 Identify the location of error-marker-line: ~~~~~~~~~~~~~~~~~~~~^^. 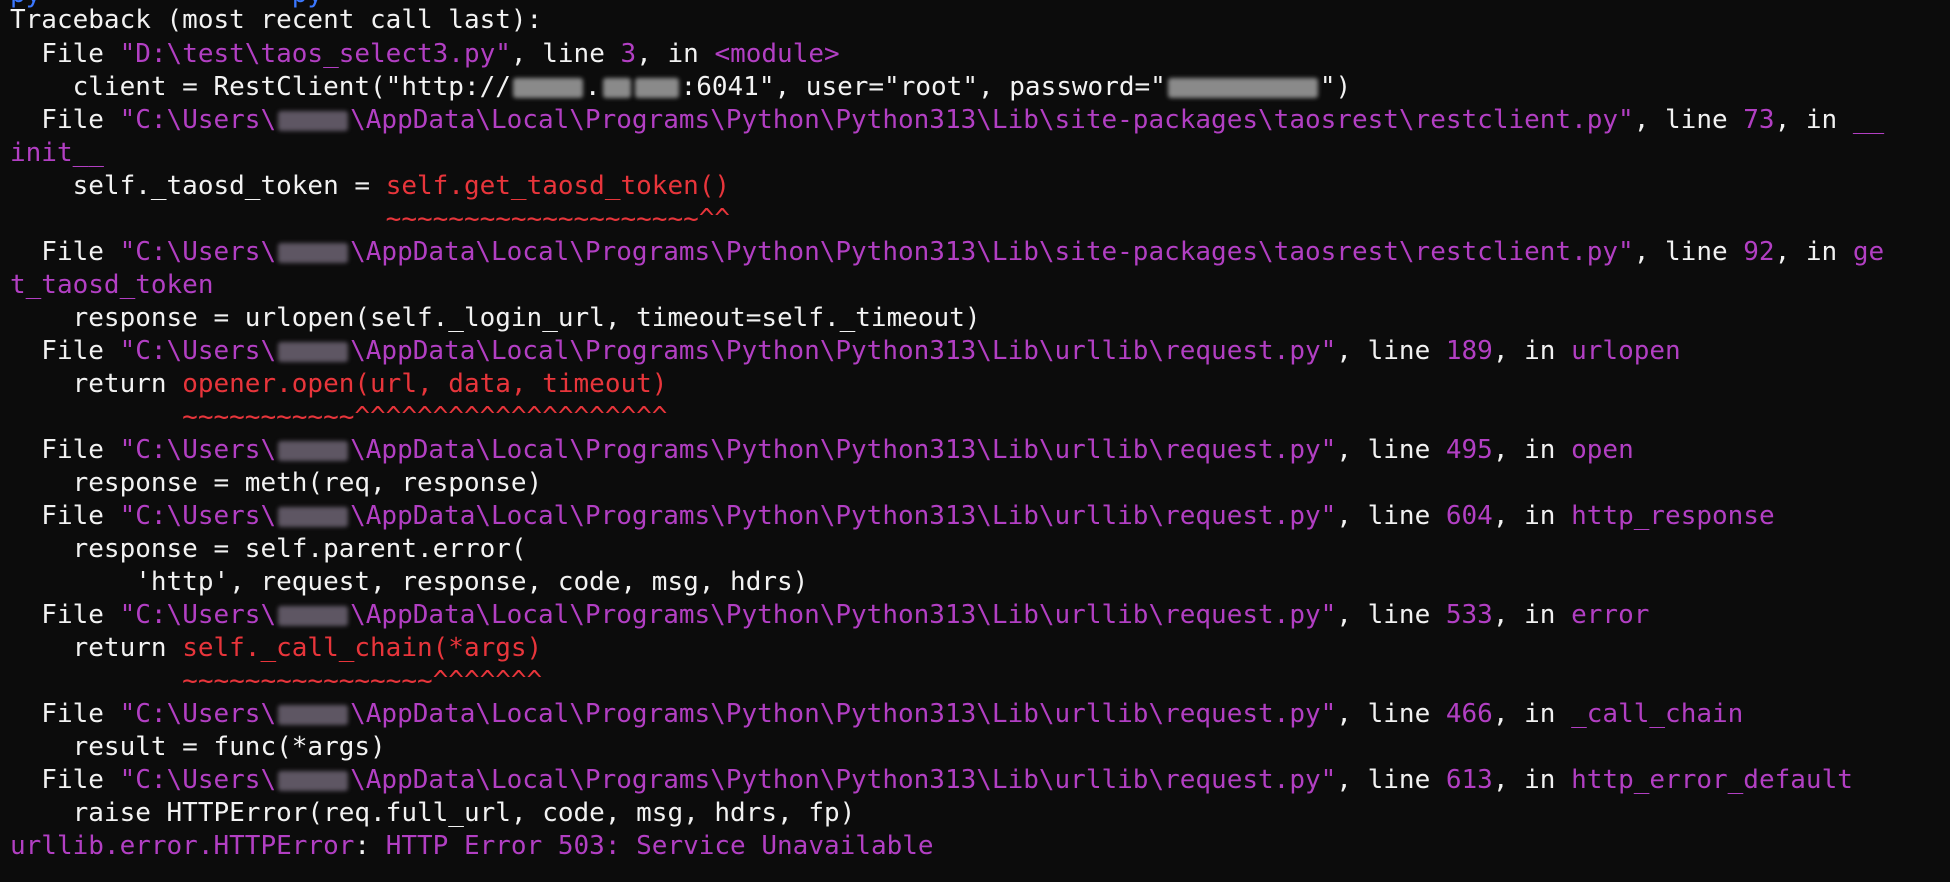
(370, 219).